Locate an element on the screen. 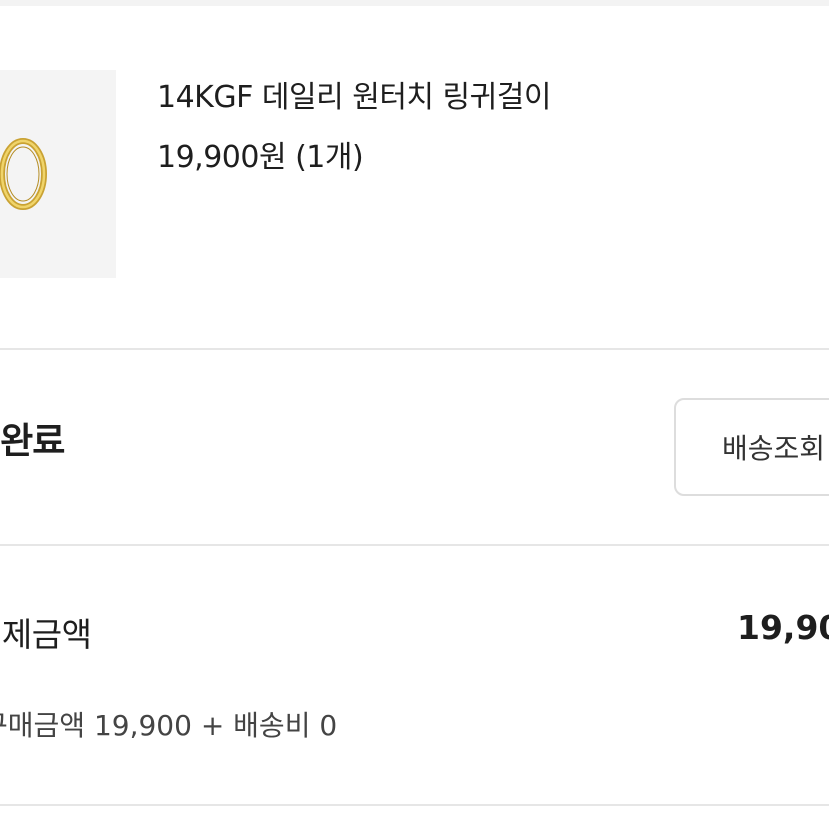  product-name: 14KGF 데일리 원터치 링귀걸이 is located at coordinates (354, 94).